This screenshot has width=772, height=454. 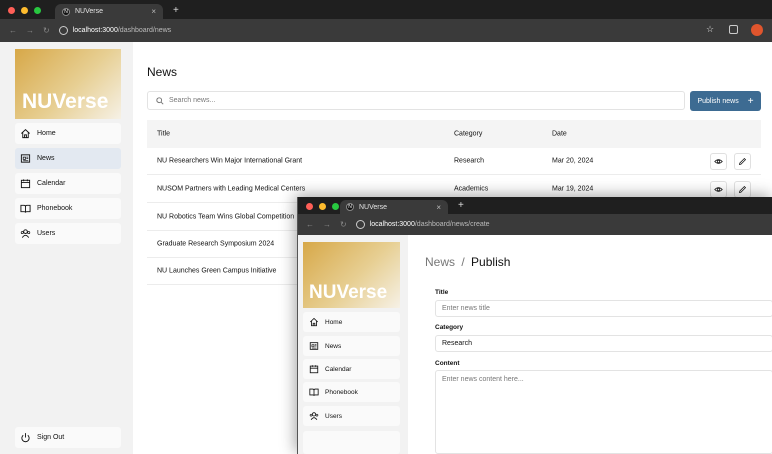 I want to click on publish-news-button: Publish news +, so click(x=725, y=101).